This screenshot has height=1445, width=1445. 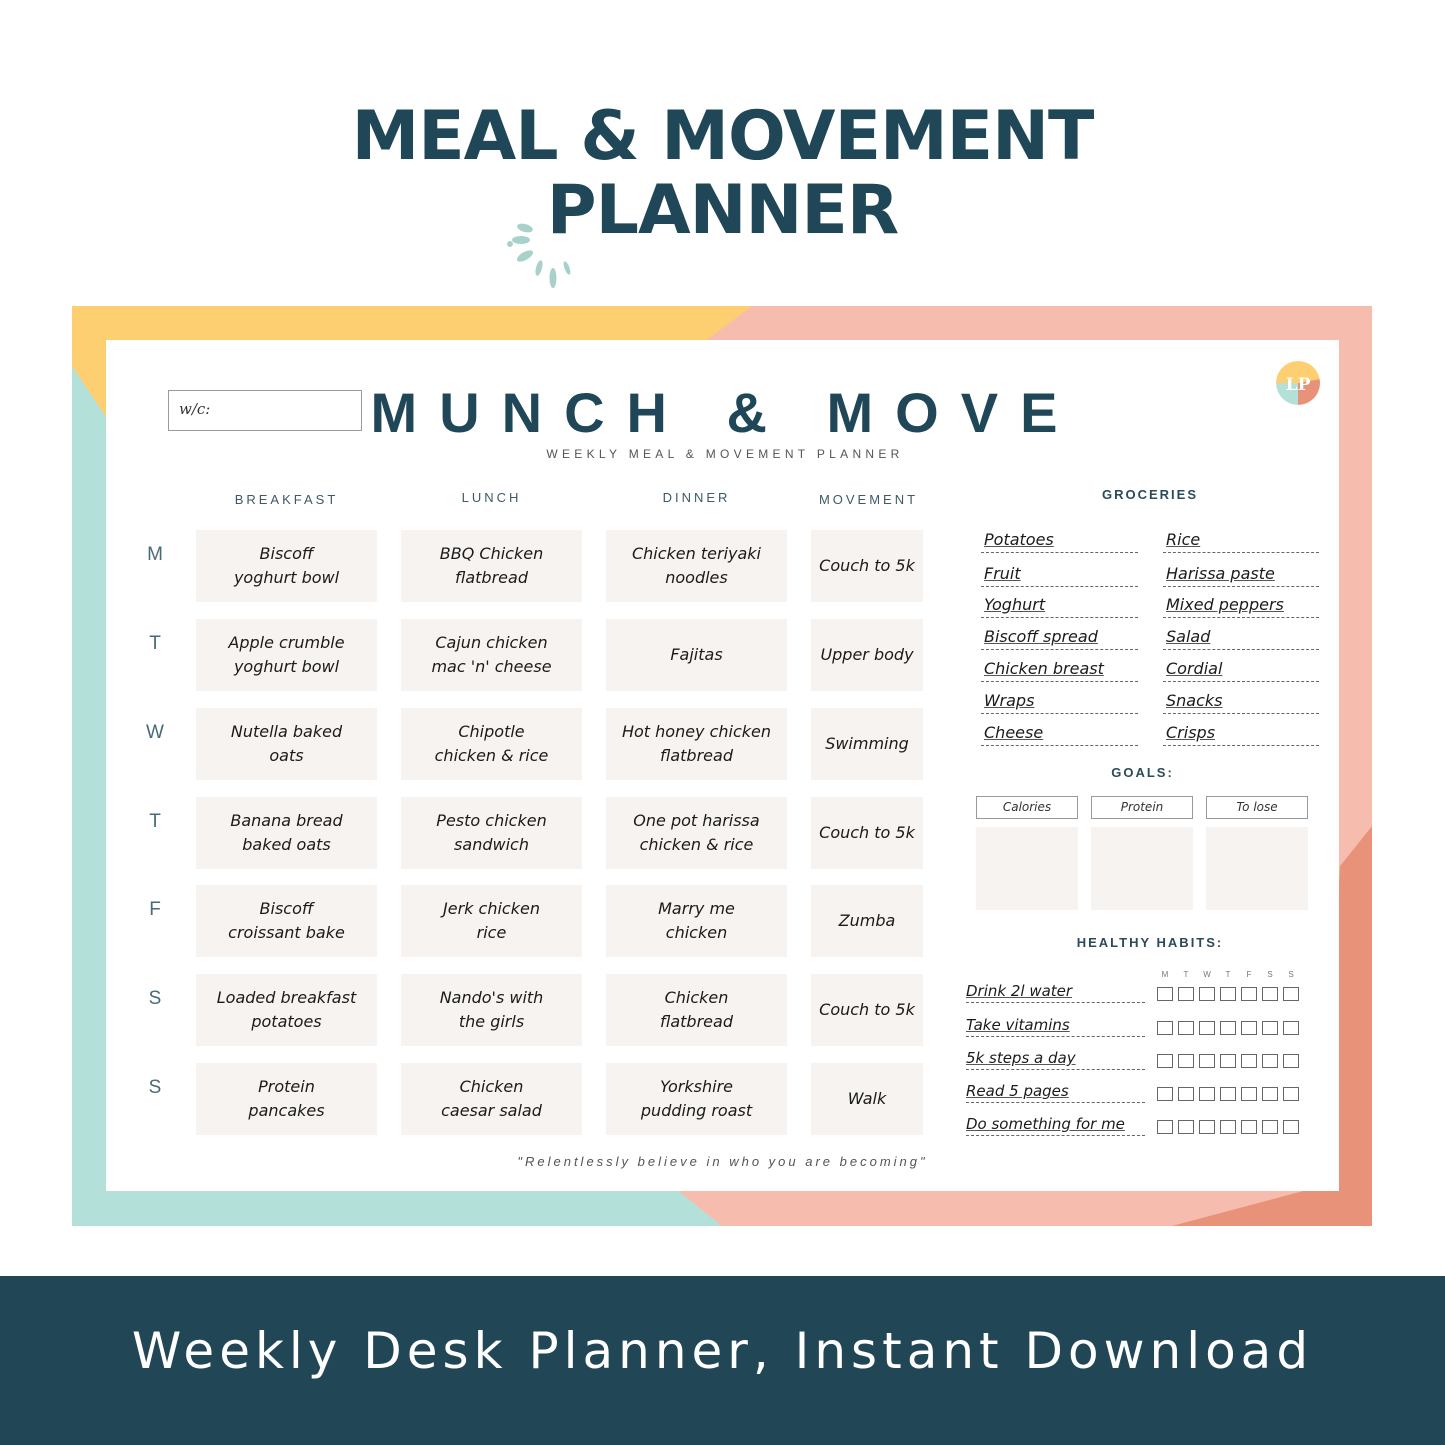 What do you see at coordinates (286, 1099) in the screenshot?
I see `breakfast-cell: Protein pancakes` at bounding box center [286, 1099].